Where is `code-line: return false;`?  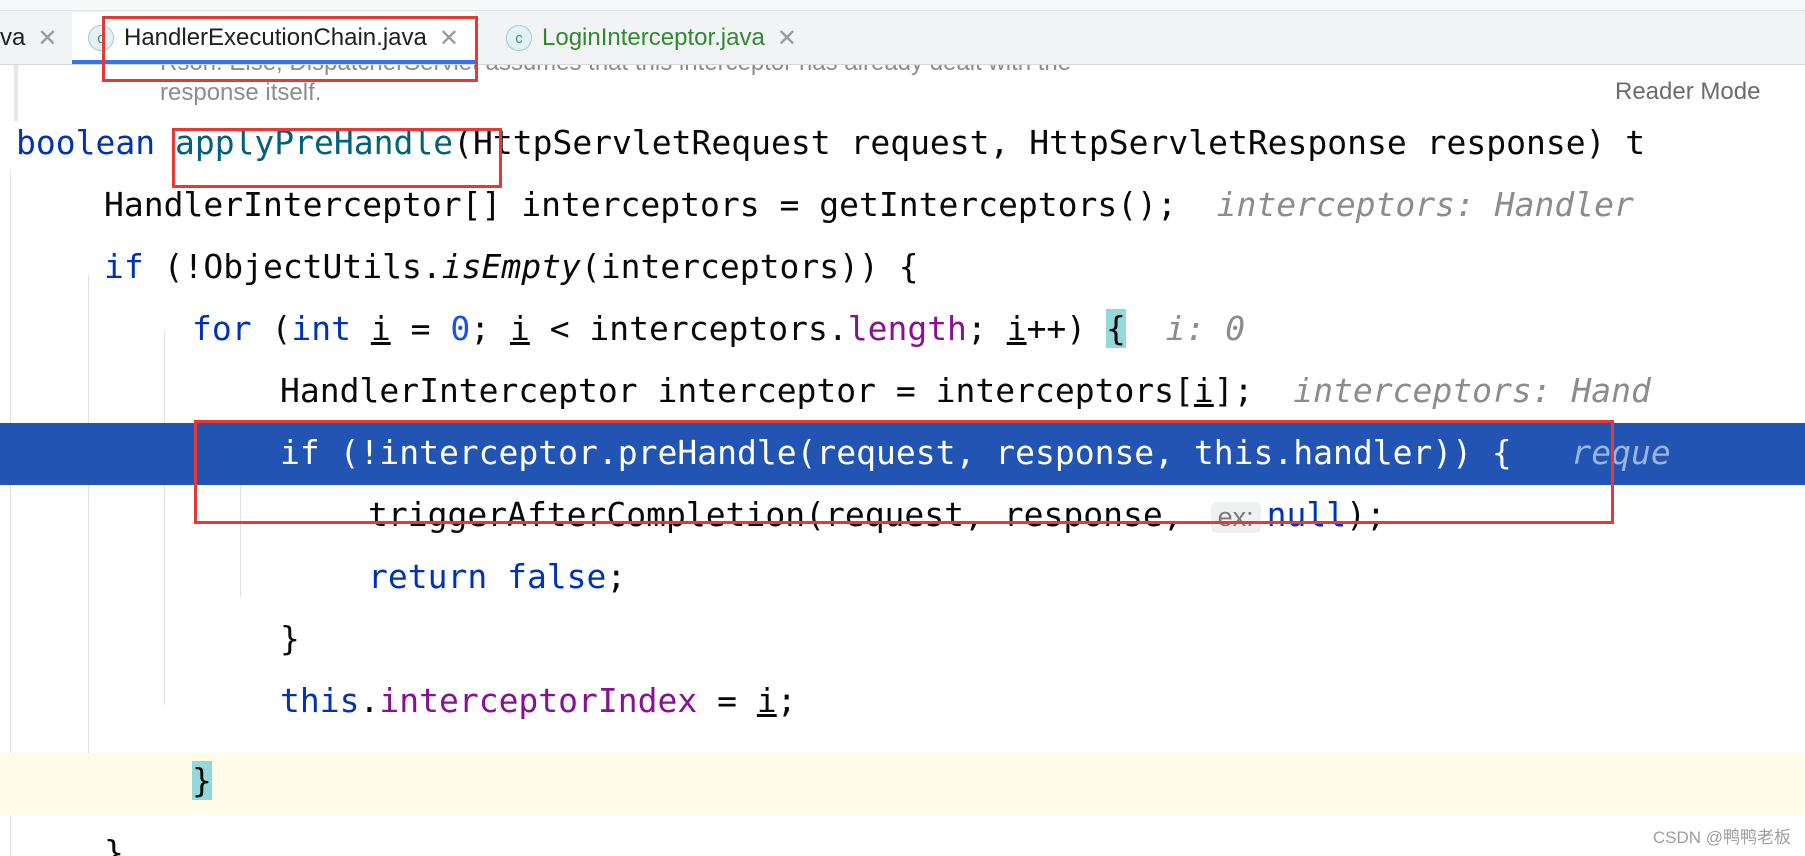
code-line: return false; is located at coordinates (902, 578).